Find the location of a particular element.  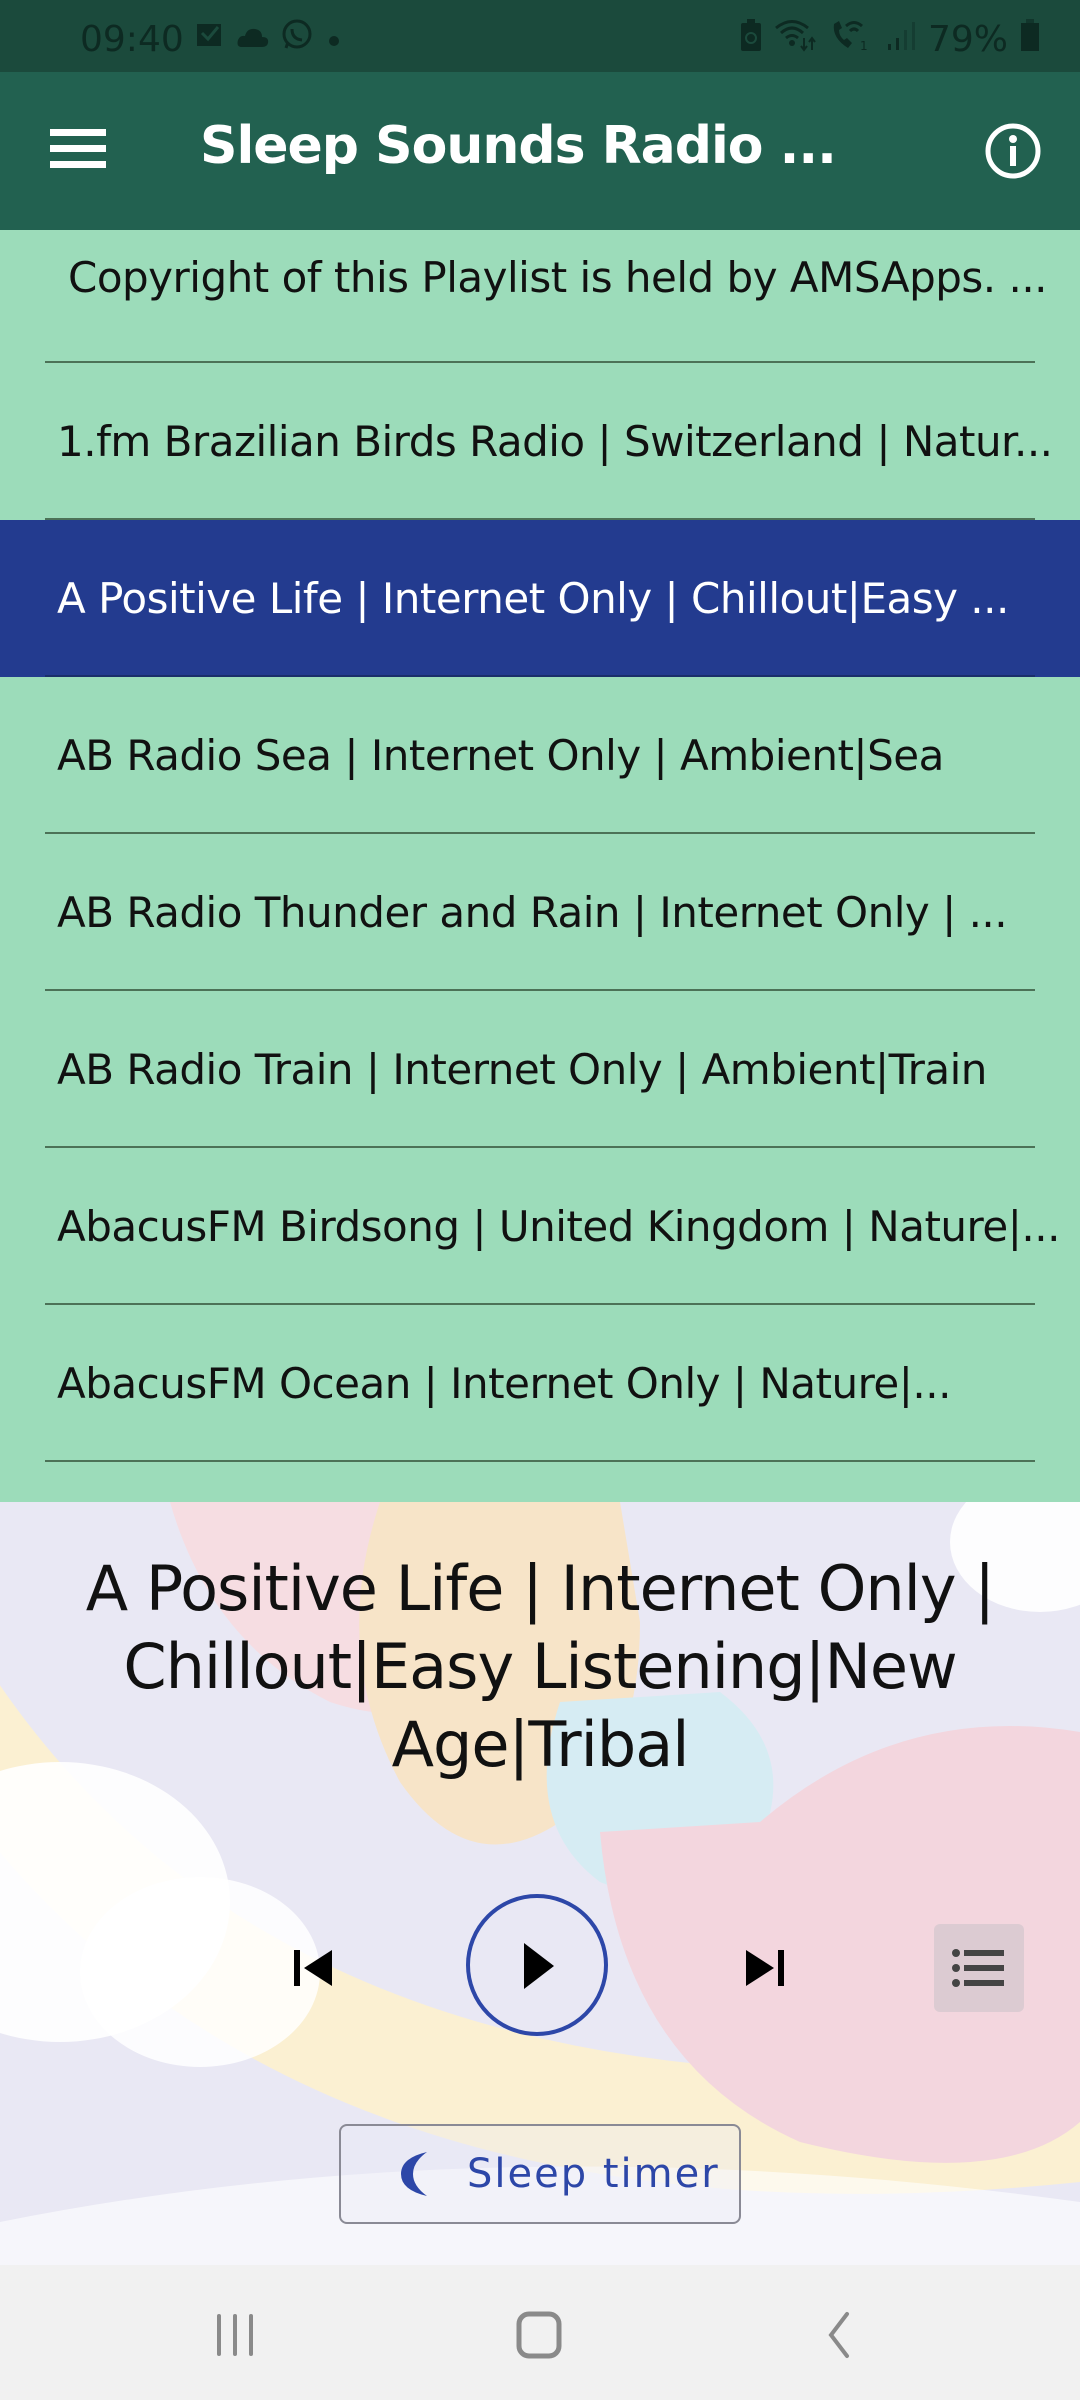

home-button is located at coordinates (539, 2335).